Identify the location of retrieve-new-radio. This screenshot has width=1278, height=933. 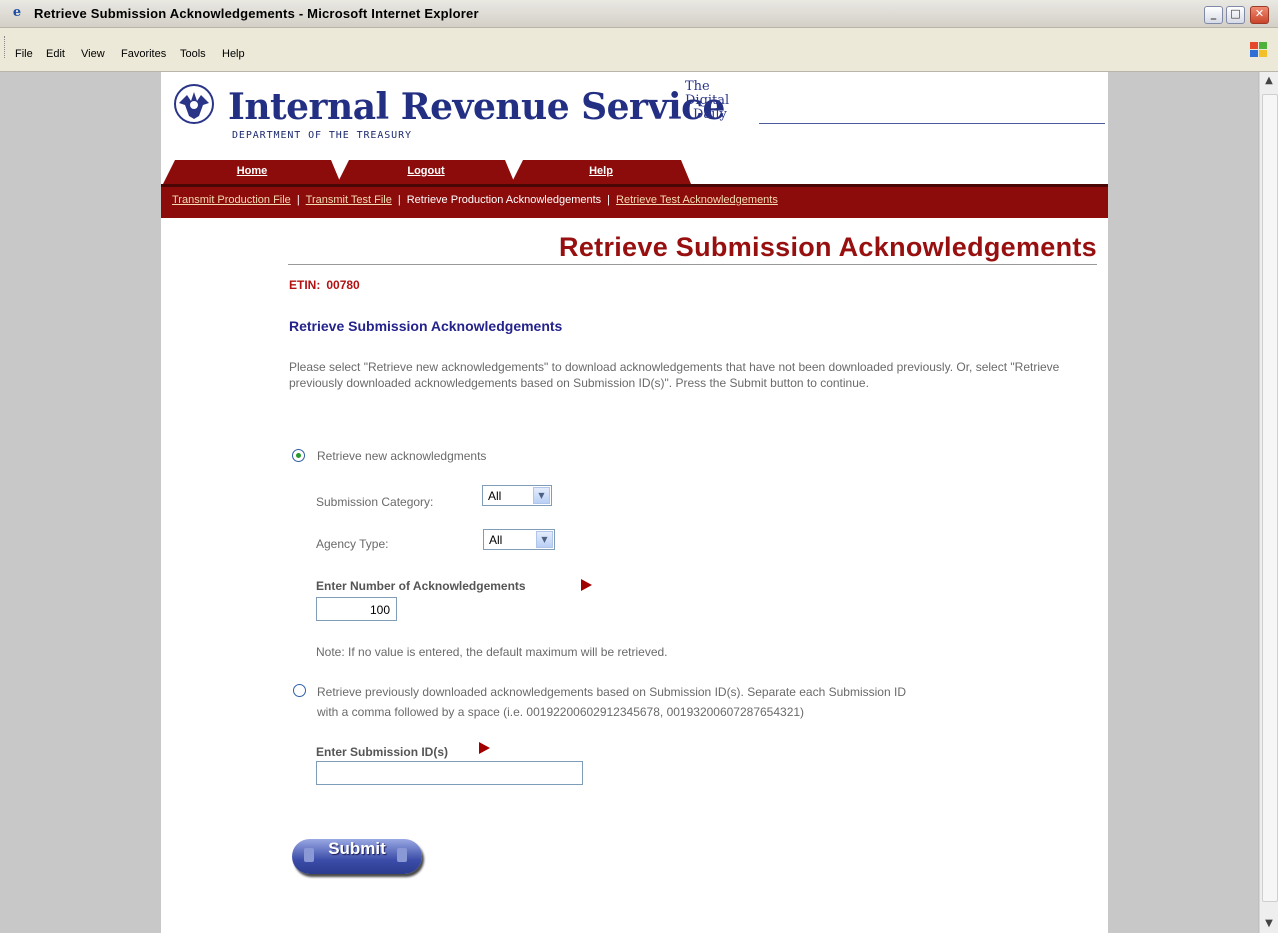
(298, 455).